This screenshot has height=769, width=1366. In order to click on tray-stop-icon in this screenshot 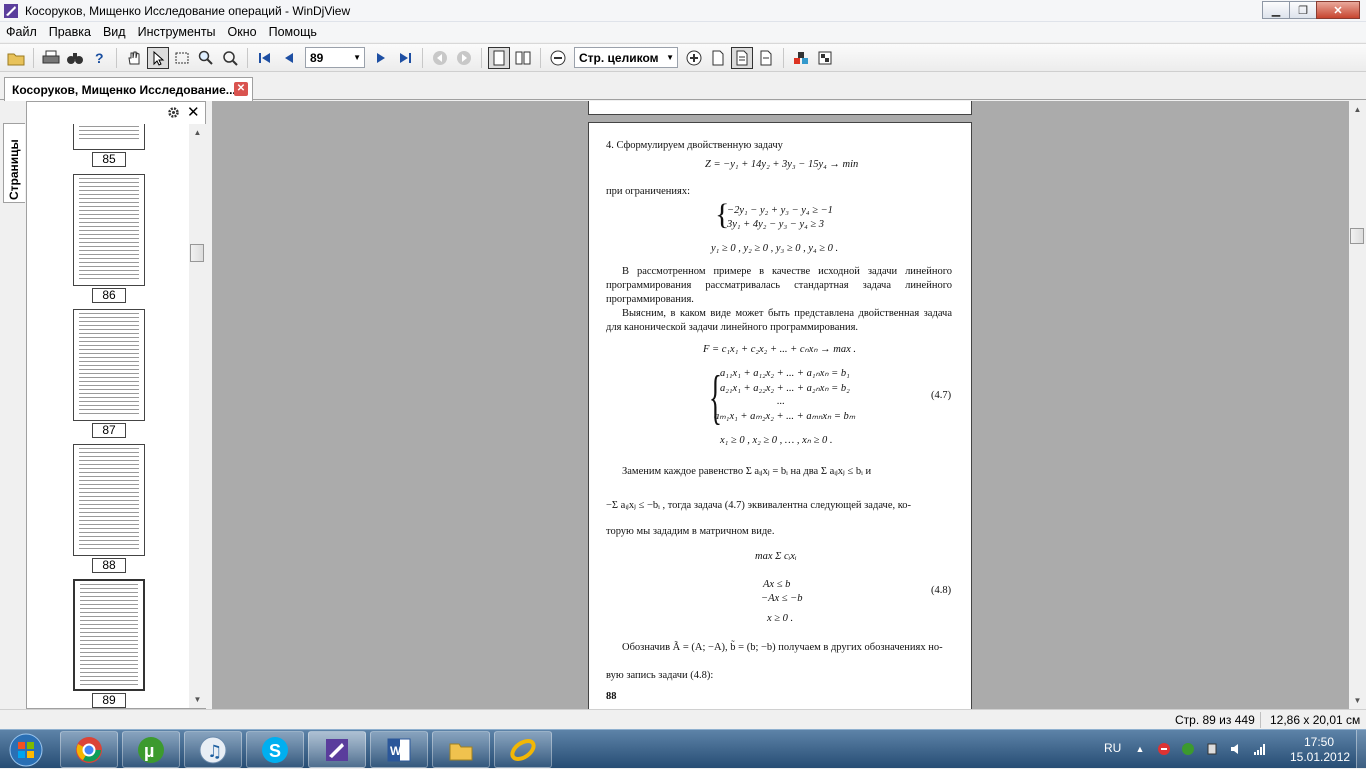, I will do `click(1164, 749)`.